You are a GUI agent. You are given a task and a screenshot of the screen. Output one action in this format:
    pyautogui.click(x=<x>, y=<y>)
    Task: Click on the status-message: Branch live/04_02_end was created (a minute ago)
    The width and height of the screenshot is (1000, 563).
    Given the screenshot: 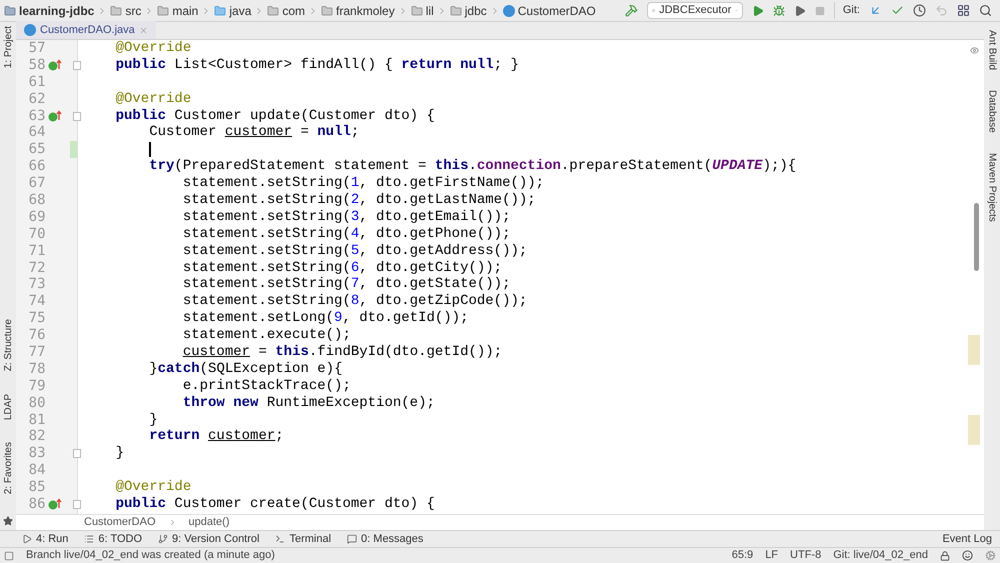 What is the action you would take?
    pyautogui.click(x=151, y=555)
    